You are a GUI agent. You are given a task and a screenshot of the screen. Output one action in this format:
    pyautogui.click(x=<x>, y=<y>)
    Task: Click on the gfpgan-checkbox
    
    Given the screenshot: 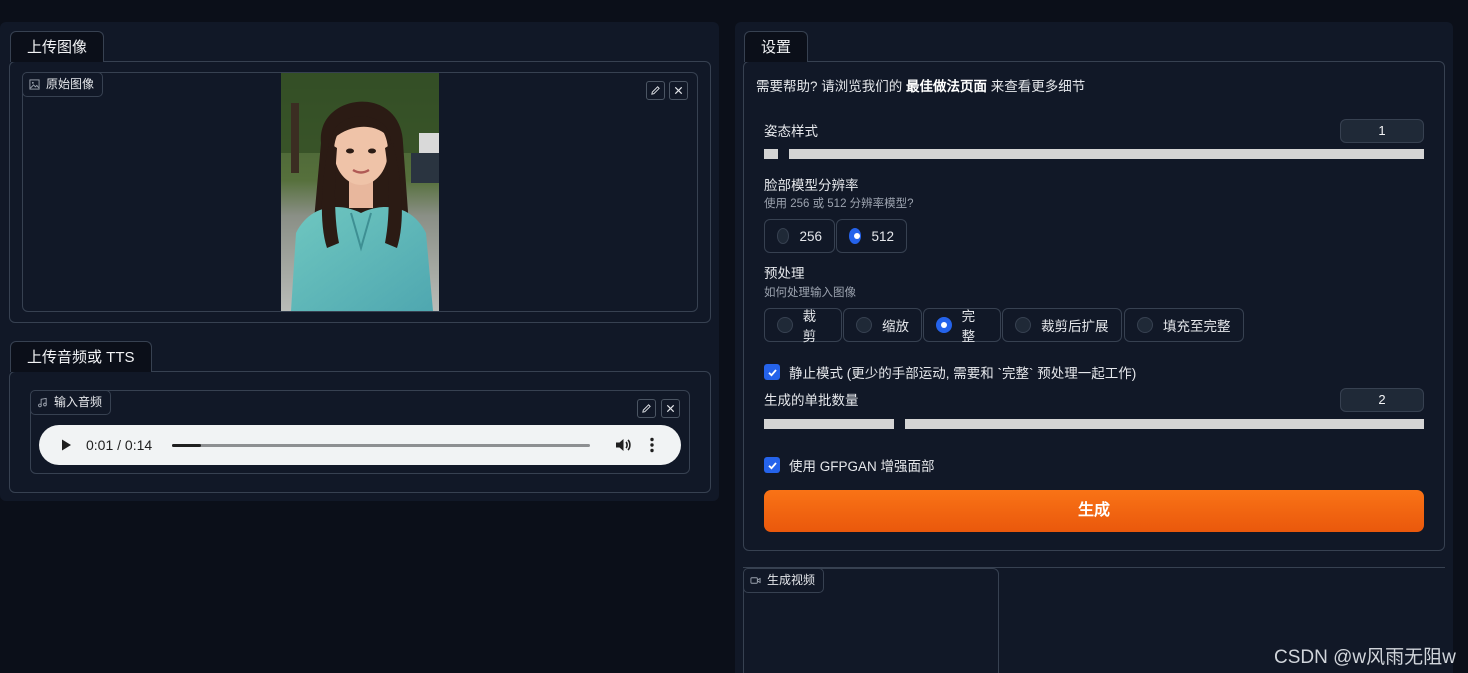 What is the action you would take?
    pyautogui.click(x=772, y=465)
    